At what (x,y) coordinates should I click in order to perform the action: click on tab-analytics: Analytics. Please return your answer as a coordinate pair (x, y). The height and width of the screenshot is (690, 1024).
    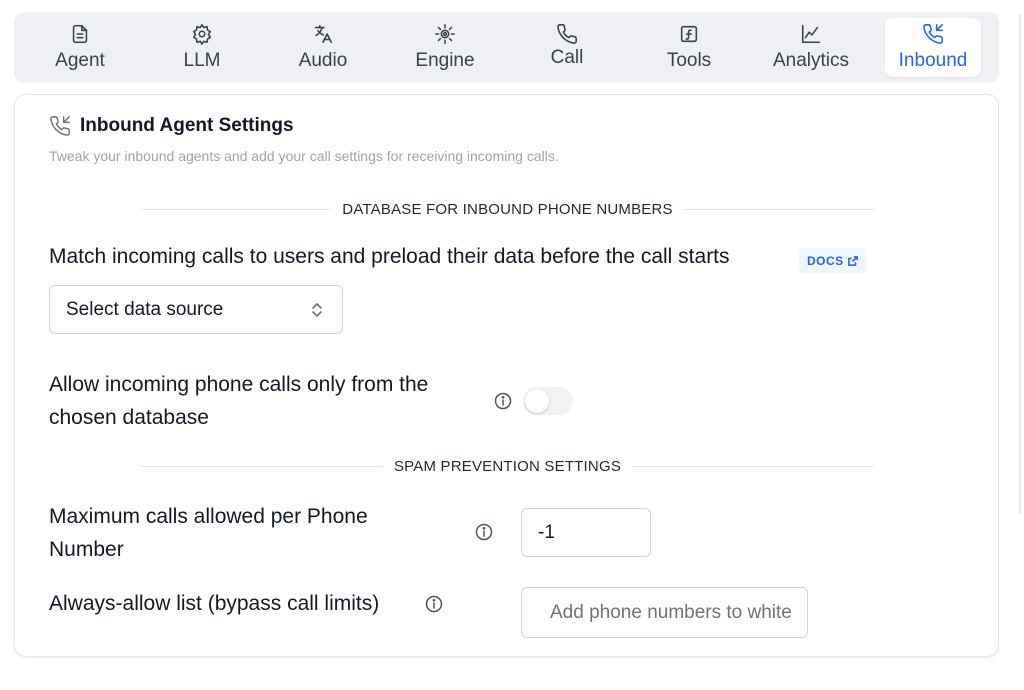
    Looking at the image, I should click on (811, 47).